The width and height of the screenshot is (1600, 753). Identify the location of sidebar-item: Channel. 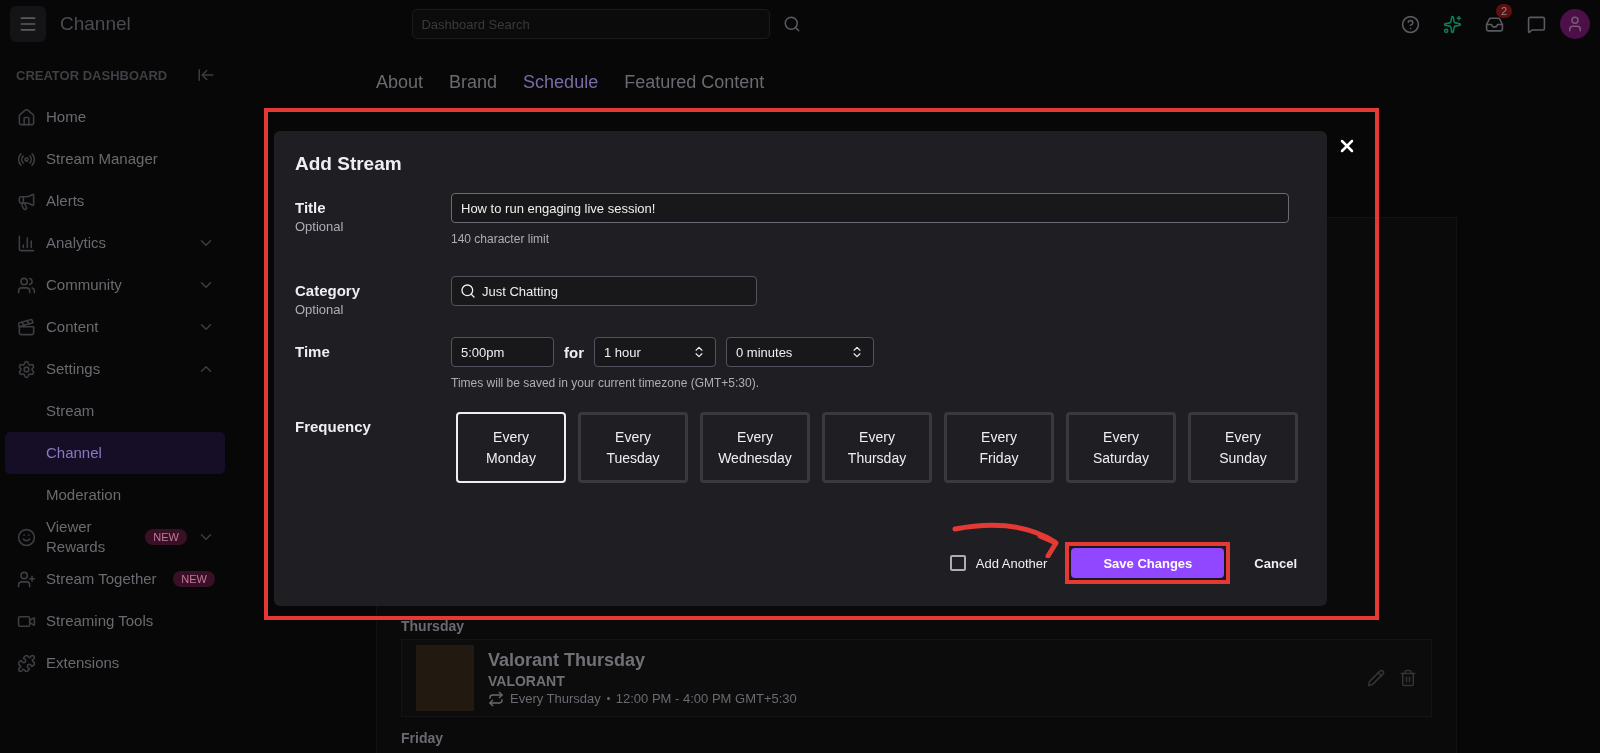
(115, 453).